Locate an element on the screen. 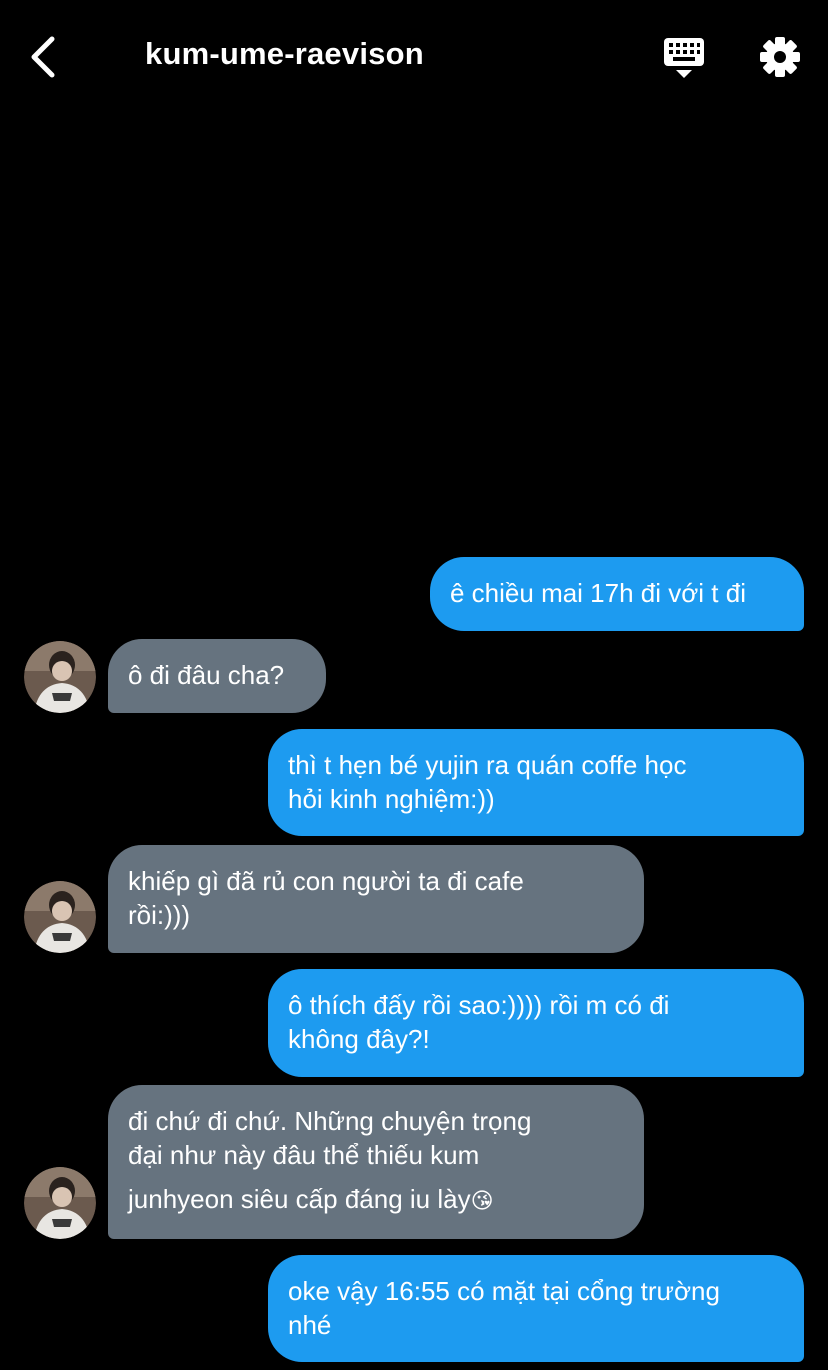 The width and height of the screenshot is (828, 1370). chat-header: kum-ume-raevison is located at coordinates (414, 56).